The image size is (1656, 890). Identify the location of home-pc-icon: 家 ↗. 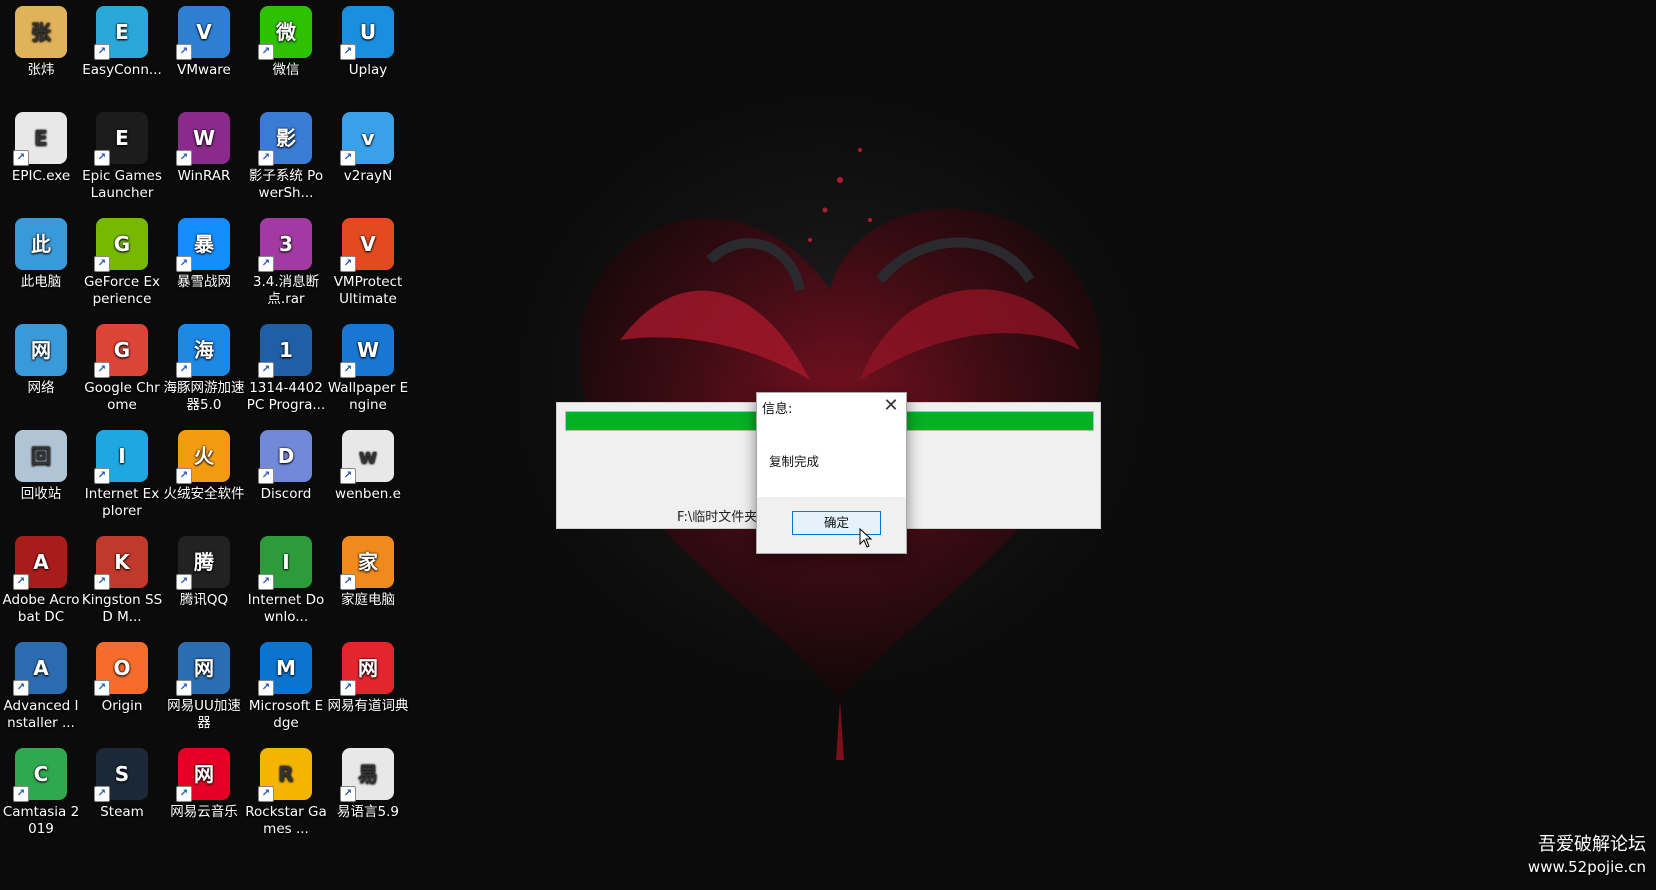
(367, 563).